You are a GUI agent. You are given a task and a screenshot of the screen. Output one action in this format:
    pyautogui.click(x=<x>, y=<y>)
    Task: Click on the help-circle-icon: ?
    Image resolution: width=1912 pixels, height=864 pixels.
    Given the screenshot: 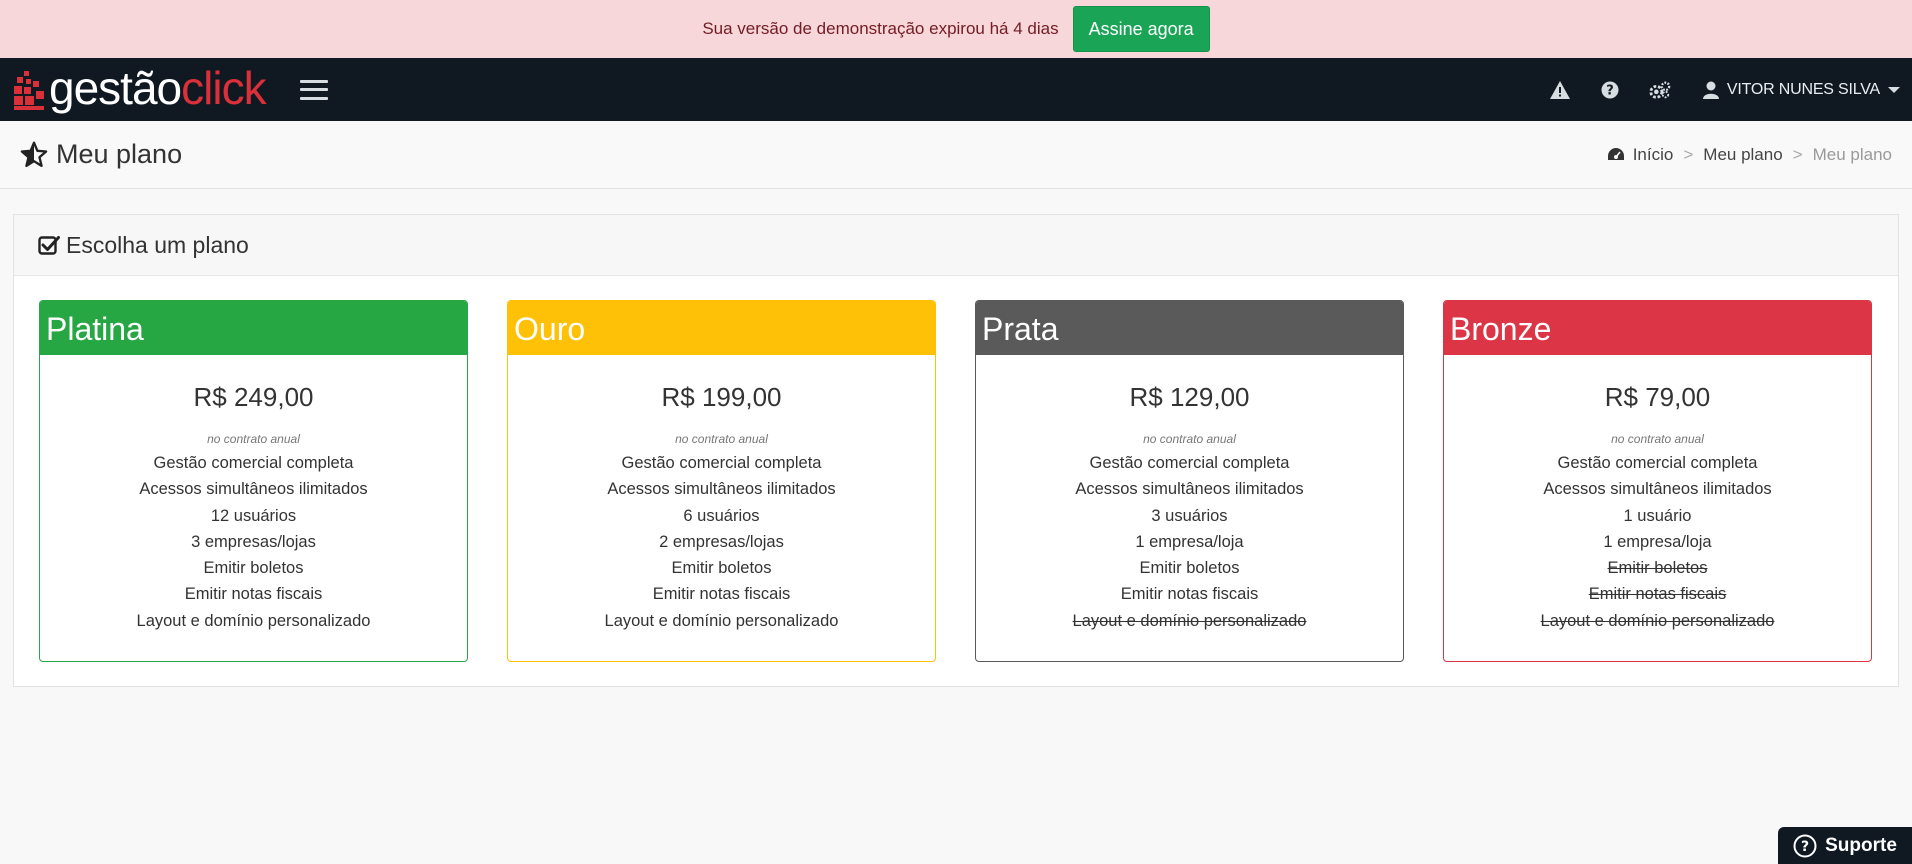 What is the action you would take?
    pyautogui.click(x=1805, y=845)
    